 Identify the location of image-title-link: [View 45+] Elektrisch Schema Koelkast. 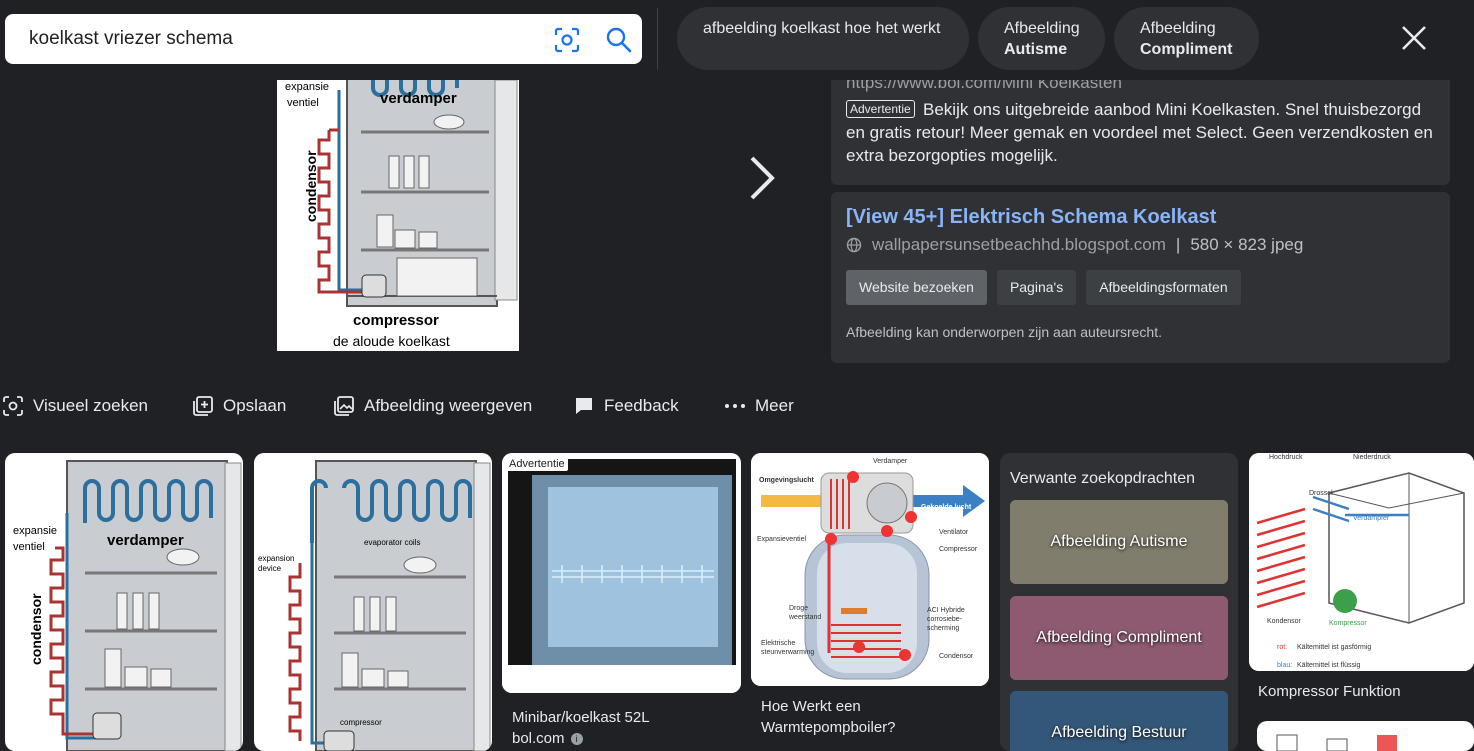
(1031, 217).